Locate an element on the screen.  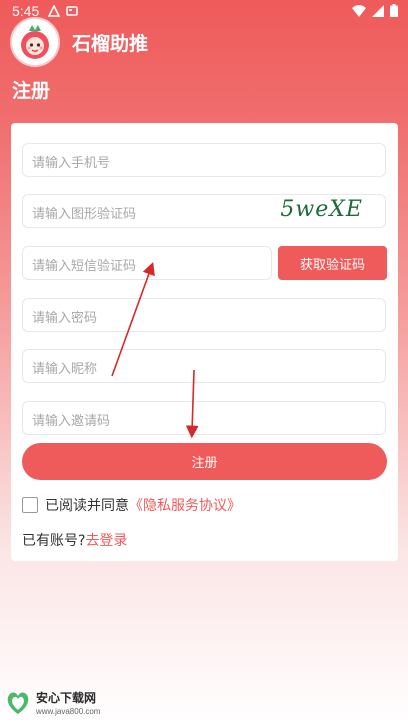
app-logo is located at coordinates (35, 42).